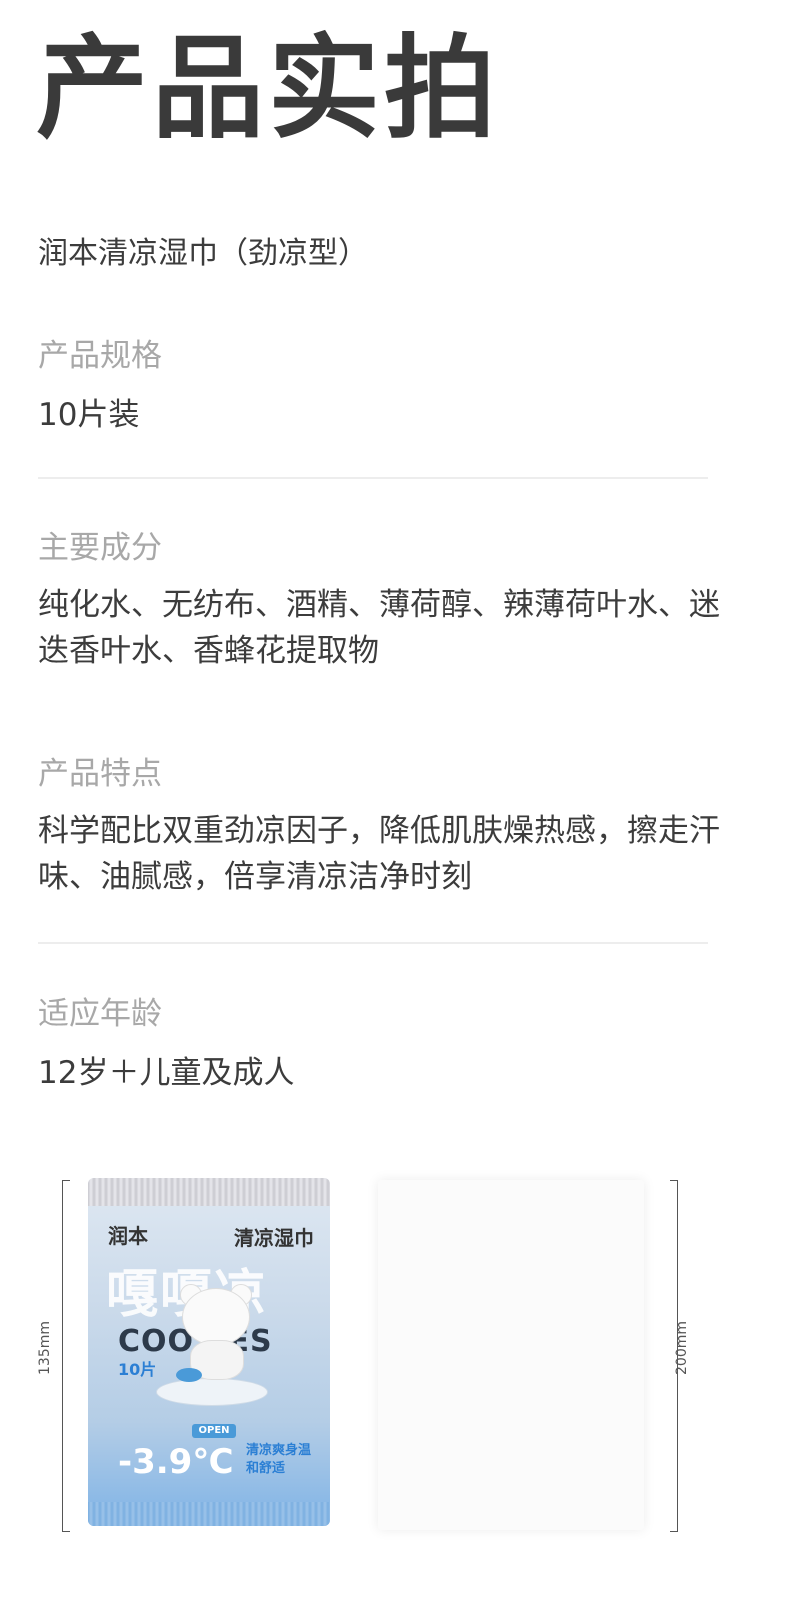  I want to click on spec-value: 10片装, so click(89, 415).